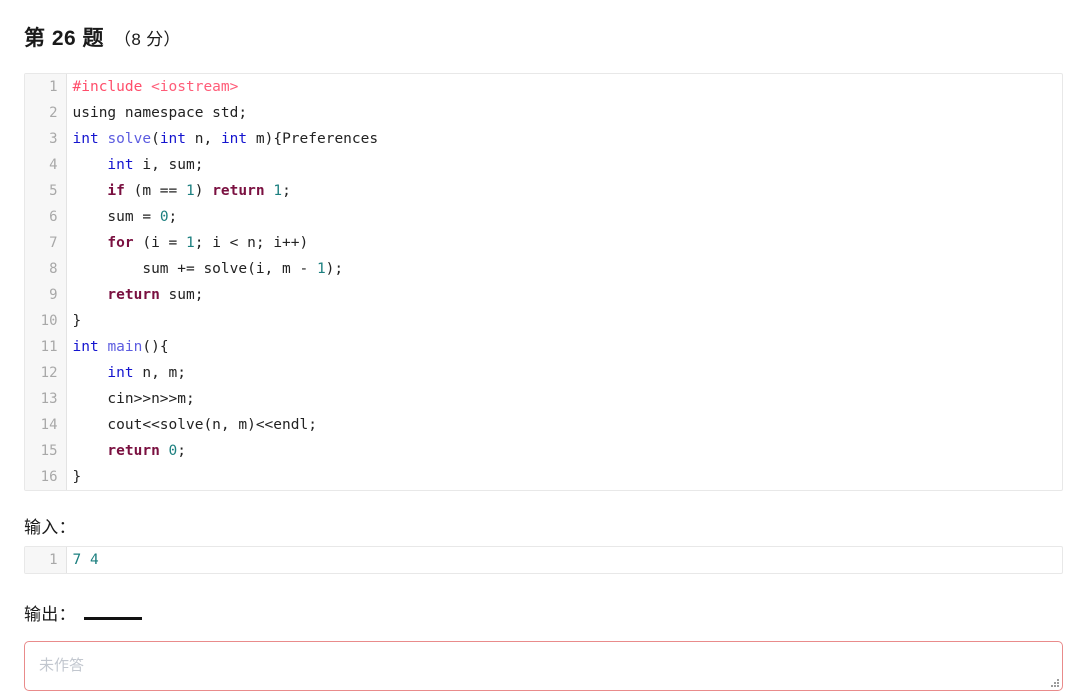 The height and width of the screenshot is (698, 1085). I want to click on line-number: 15, so click(46, 451).